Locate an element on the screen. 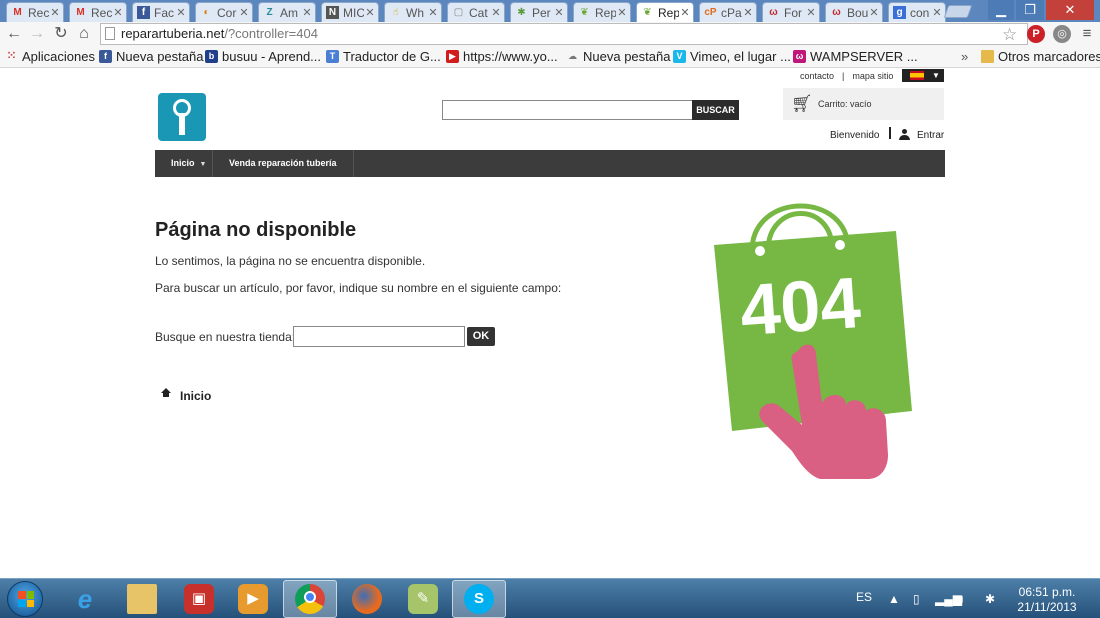 The width and height of the screenshot is (1100, 618). ok-button: OK is located at coordinates (481, 336).